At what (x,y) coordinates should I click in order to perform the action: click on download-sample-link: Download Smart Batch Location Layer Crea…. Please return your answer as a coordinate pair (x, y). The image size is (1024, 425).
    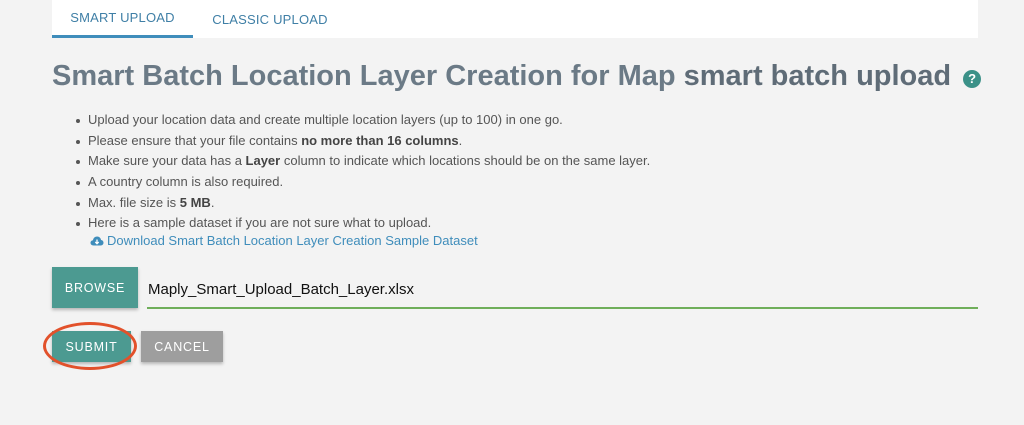
    Looking at the image, I should click on (284, 240).